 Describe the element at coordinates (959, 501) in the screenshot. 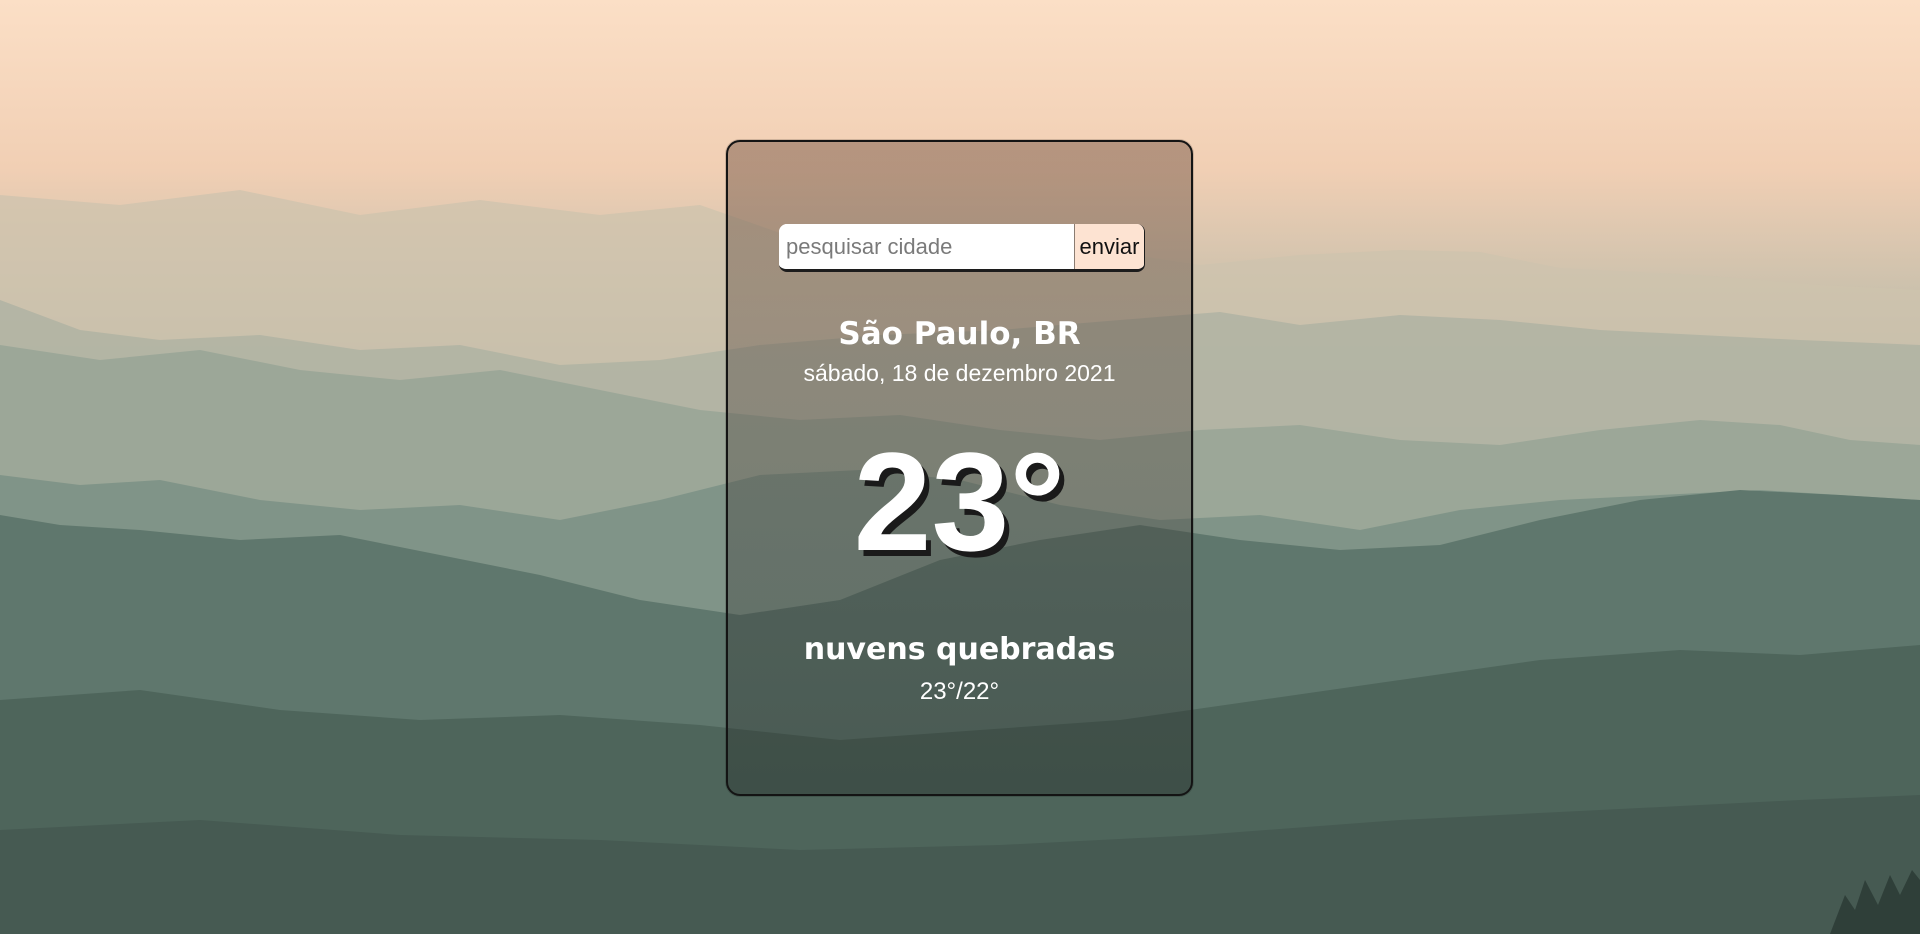

I see `temperature: 23°` at that location.